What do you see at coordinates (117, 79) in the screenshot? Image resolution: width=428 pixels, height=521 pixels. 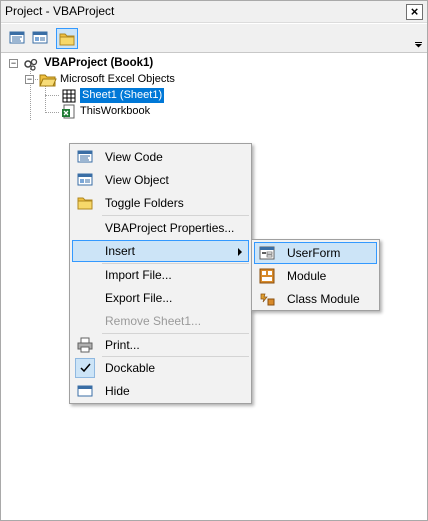 I see `folder-label: Microsoft Excel Objects` at bounding box center [117, 79].